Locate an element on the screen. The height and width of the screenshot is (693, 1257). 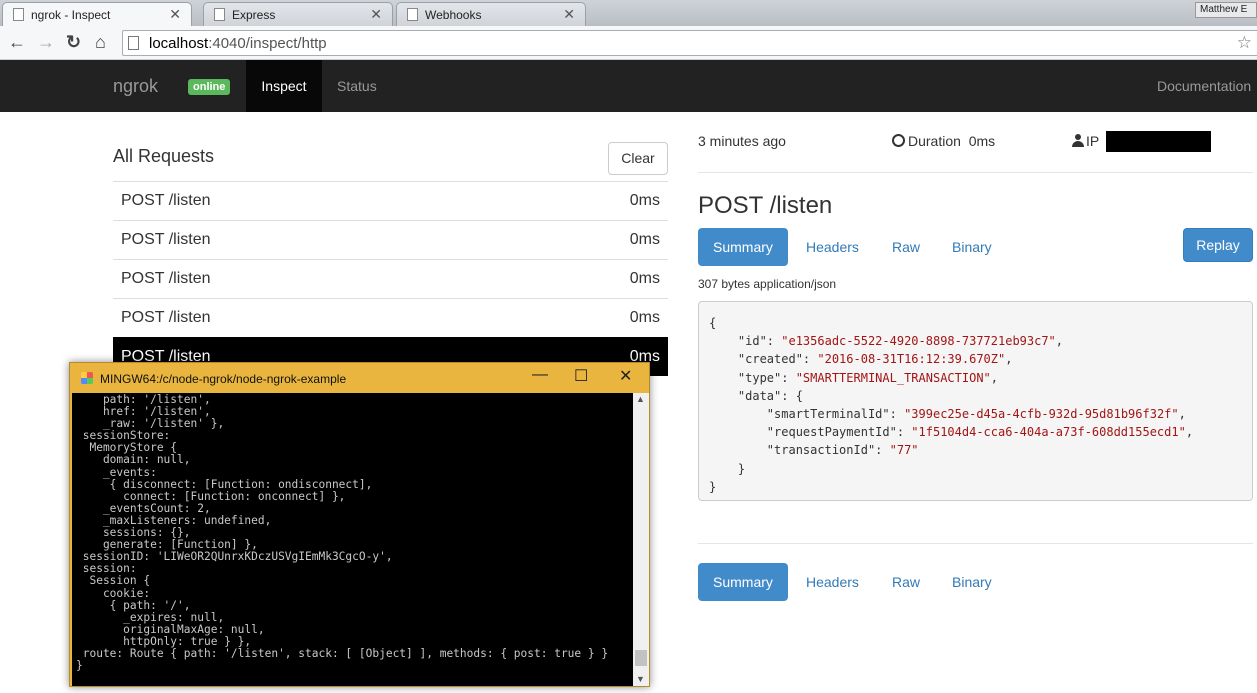
address-bar: localhost:4040/inspect/http ☆ is located at coordinates (689, 43).